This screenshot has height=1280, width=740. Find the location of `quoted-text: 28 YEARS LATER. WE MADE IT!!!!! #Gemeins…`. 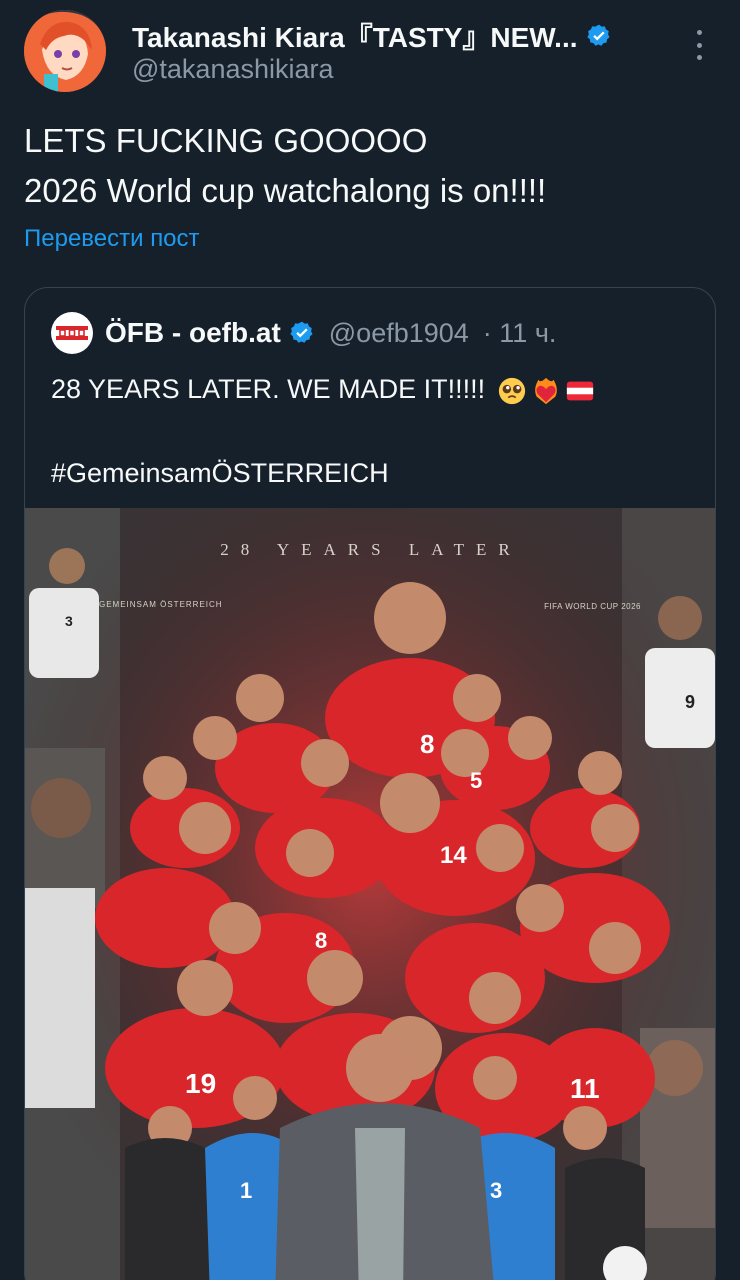

quoted-text: 28 YEARS LATER. WE MADE IT!!!!! #Gemeins… is located at coordinates (323, 431).